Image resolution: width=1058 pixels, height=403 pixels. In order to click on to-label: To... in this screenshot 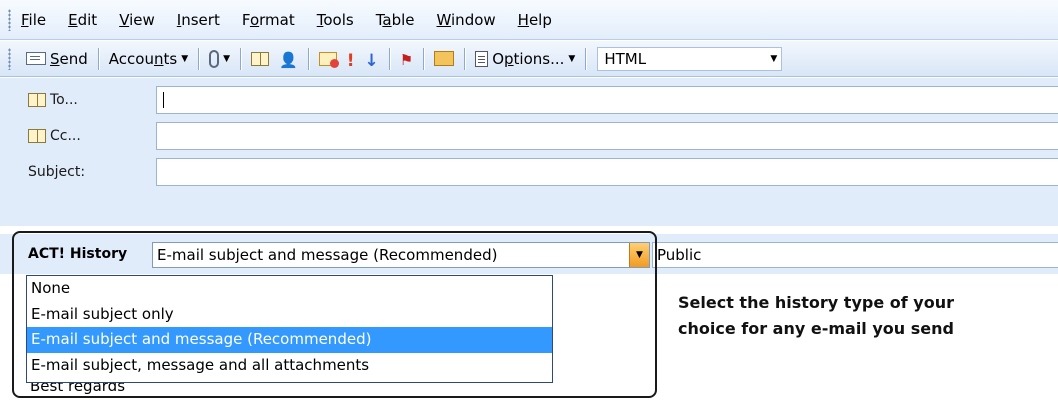, I will do `click(64, 100)`.